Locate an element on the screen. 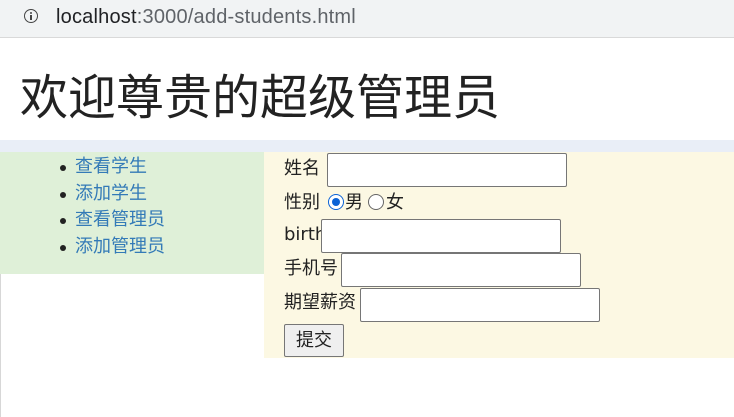  add-students-link: 添加学生 is located at coordinates (111, 193).